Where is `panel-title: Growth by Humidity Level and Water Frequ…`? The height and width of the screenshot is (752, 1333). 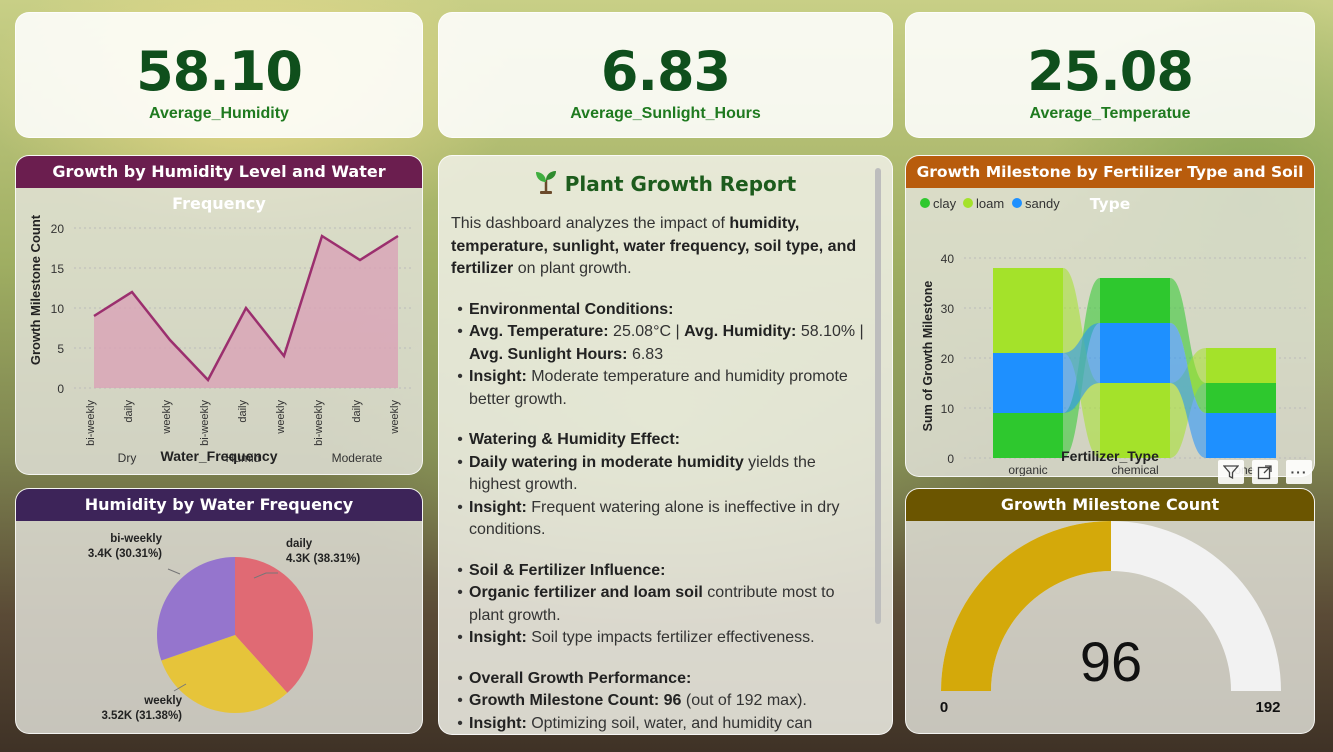 panel-title: Growth by Humidity Level and Water Frequ… is located at coordinates (219, 184).